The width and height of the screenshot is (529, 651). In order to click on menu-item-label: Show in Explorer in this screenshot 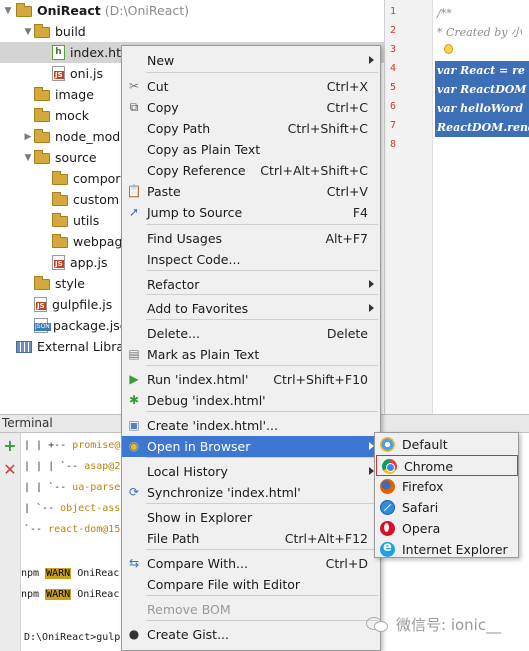, I will do `click(200, 517)`.